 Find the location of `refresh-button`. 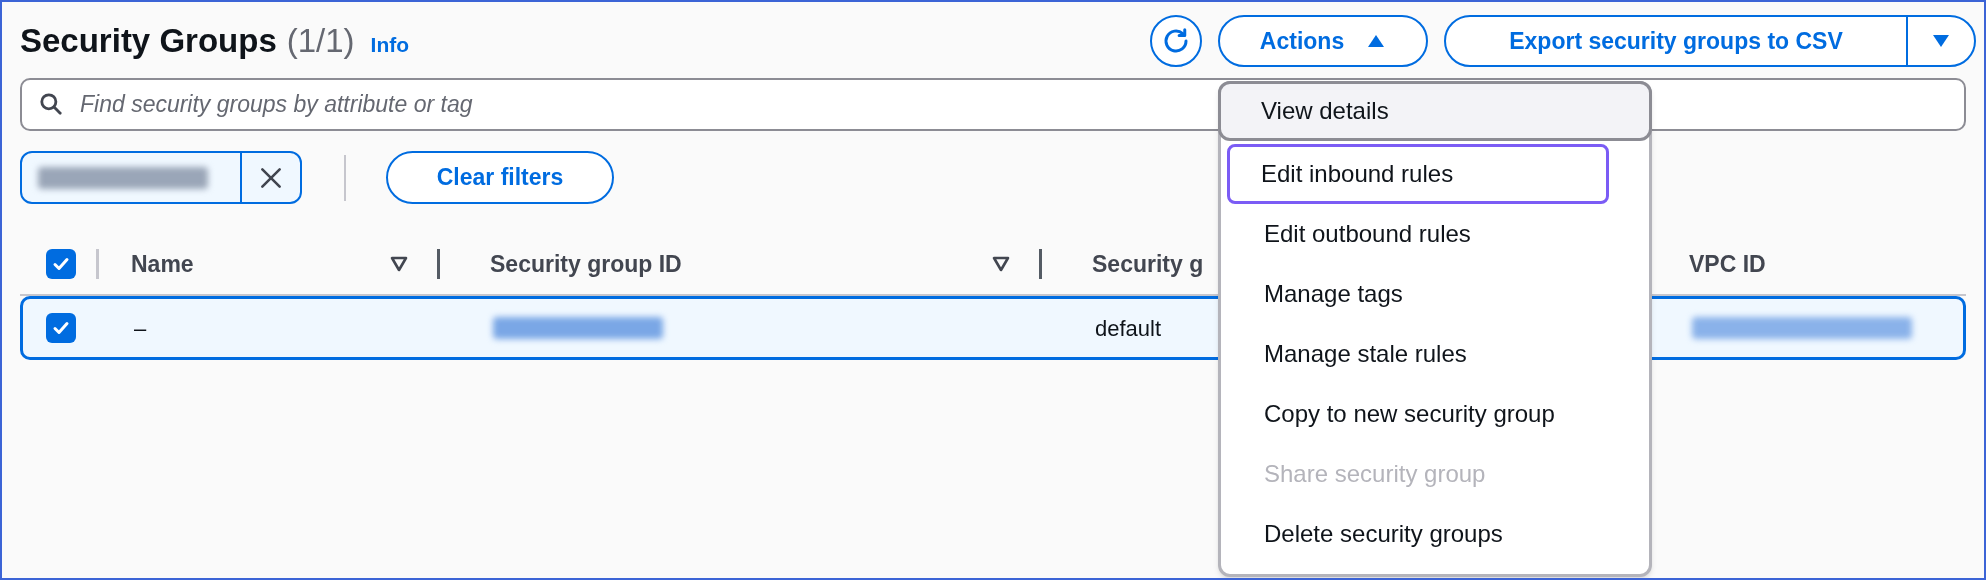

refresh-button is located at coordinates (1176, 41).